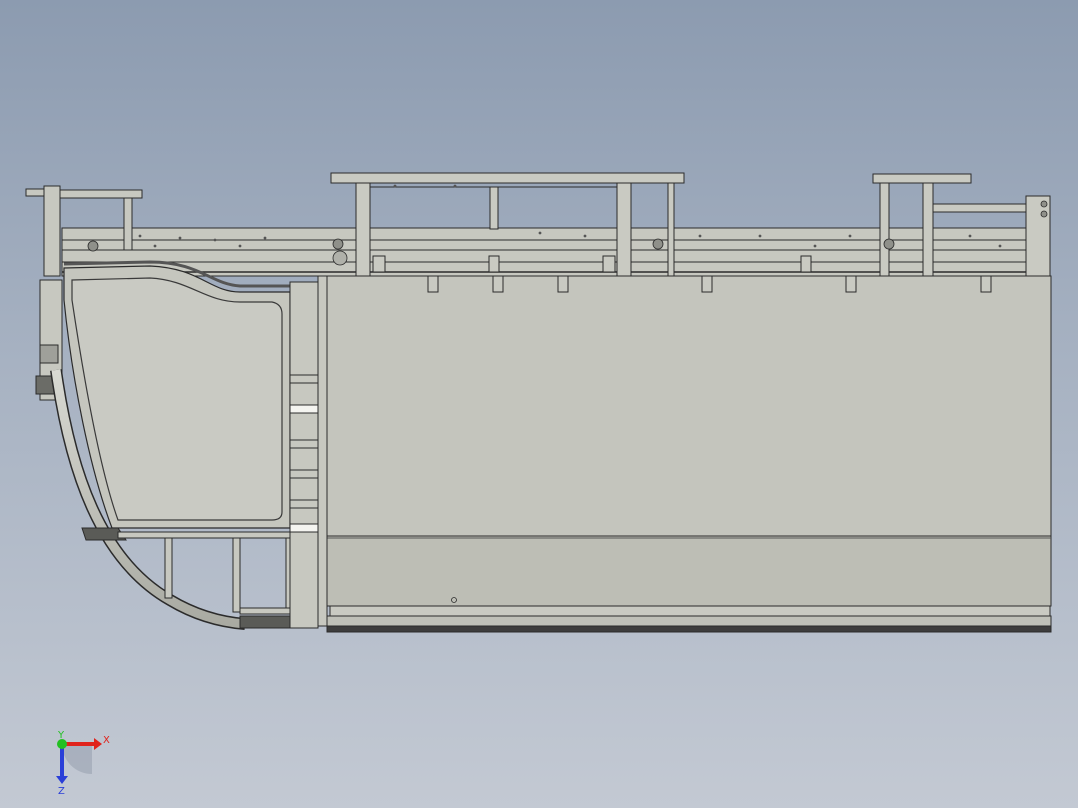 Image resolution: width=1078 pixels, height=808 pixels. I want to click on z-axis-label: Z, so click(61, 791).